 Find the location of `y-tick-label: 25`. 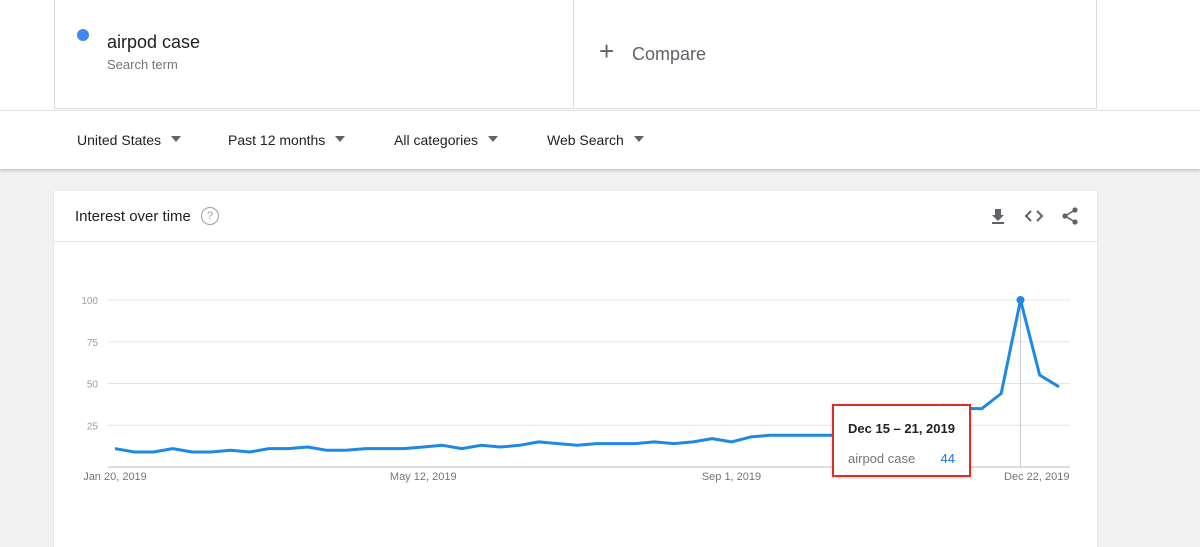

y-tick-label: 25 is located at coordinates (93, 426).